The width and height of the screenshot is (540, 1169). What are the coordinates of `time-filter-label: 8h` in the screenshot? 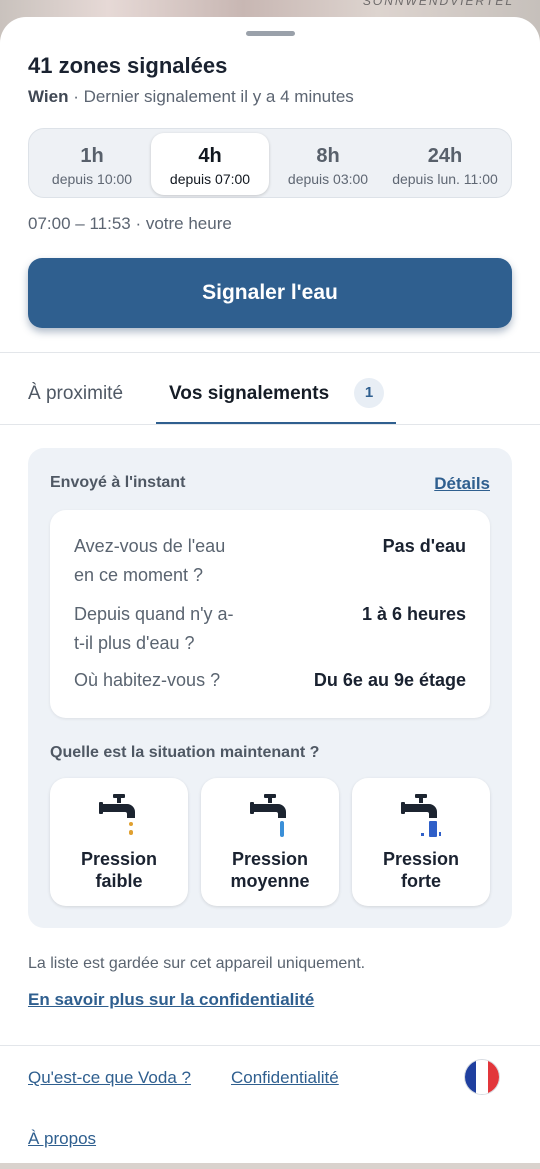 It's located at (328, 156).